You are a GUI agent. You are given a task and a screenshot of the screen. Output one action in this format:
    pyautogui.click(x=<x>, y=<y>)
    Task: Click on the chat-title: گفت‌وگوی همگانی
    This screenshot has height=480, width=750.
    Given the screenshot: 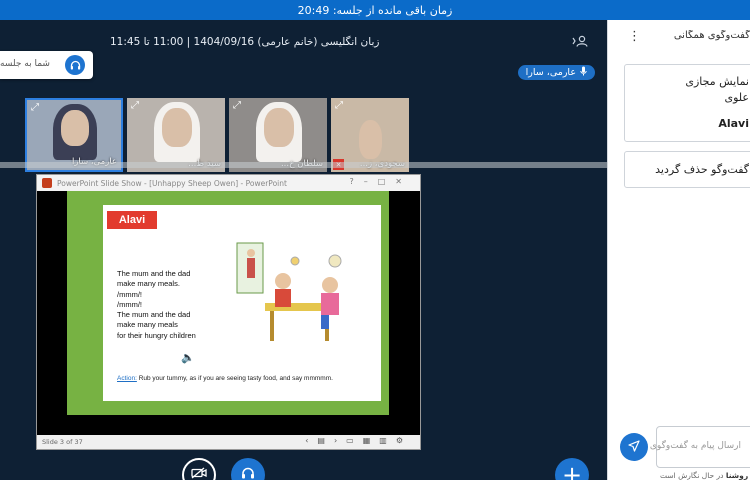 What is the action you would take?
    pyautogui.click(x=711, y=35)
    